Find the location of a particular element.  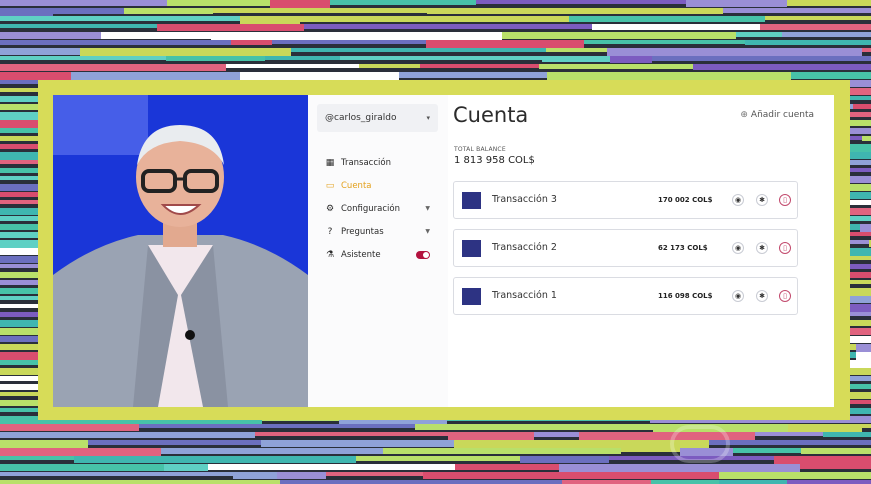

add-account-button: ⊕ Añadir cuenta is located at coordinates (777, 115).